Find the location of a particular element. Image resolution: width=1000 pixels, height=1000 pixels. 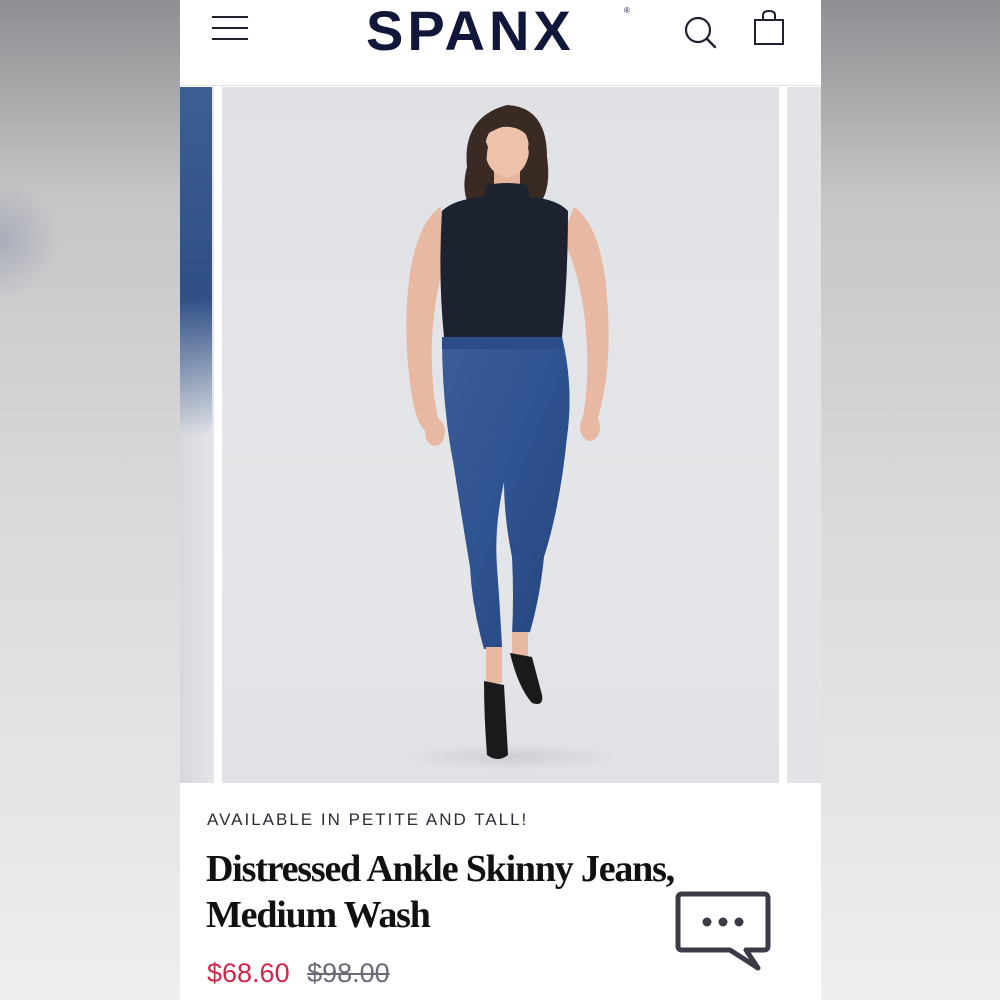

product-title-line1: Distressed Ankle Skinny Jeans, is located at coordinates (440, 869).